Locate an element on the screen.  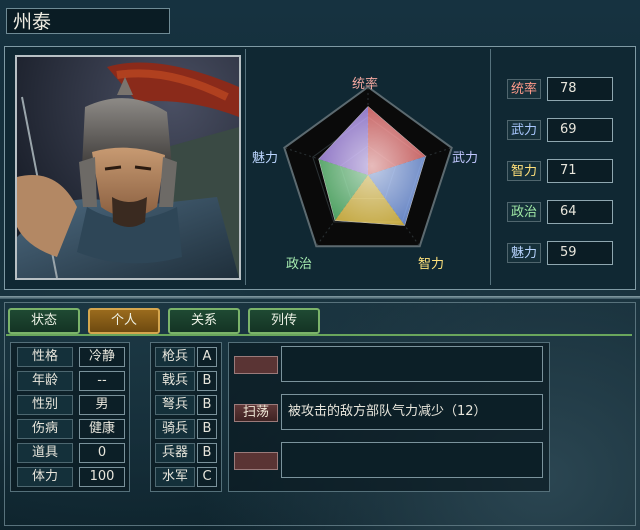
tab-personal: 个人 is located at coordinates (124, 321).